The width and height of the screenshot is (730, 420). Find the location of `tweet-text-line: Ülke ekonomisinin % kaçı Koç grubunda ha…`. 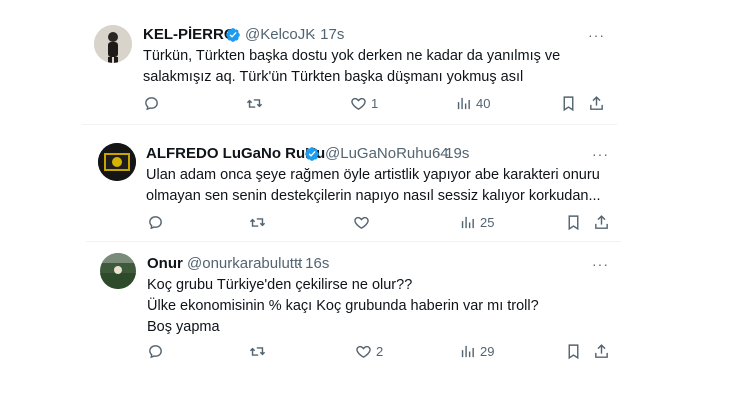

tweet-text-line: Ülke ekonomisinin % kaçı Koç grubunda ha… is located at coordinates (343, 306).